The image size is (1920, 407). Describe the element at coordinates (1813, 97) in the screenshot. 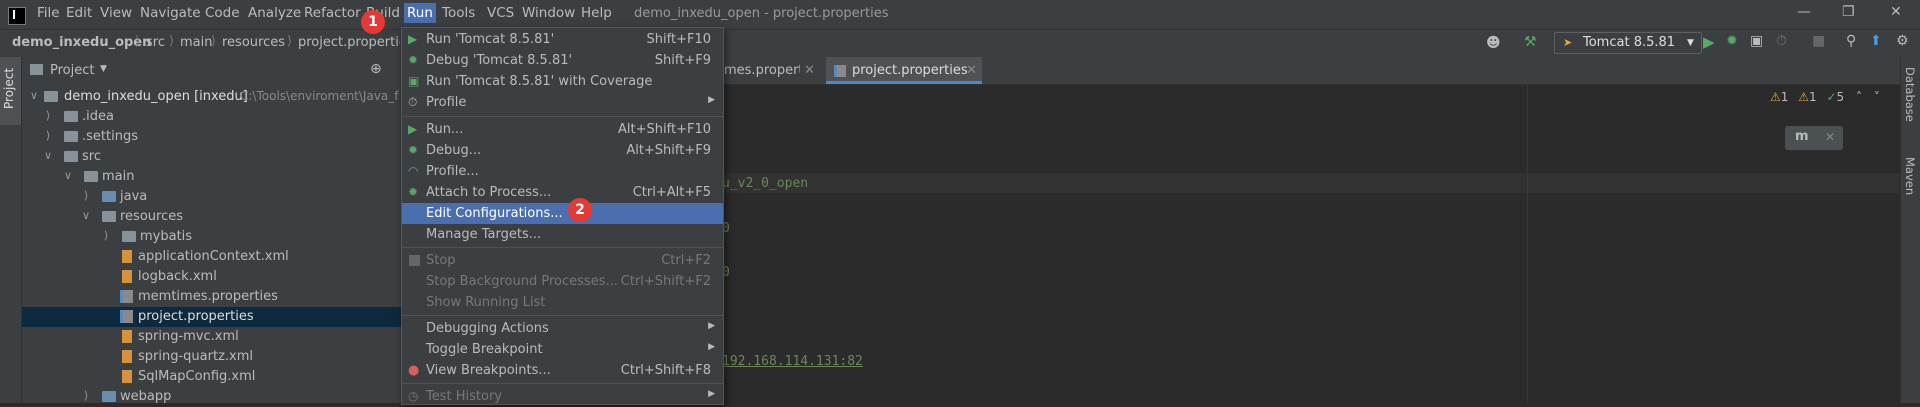

I see `weak-warning-count: 1` at that location.